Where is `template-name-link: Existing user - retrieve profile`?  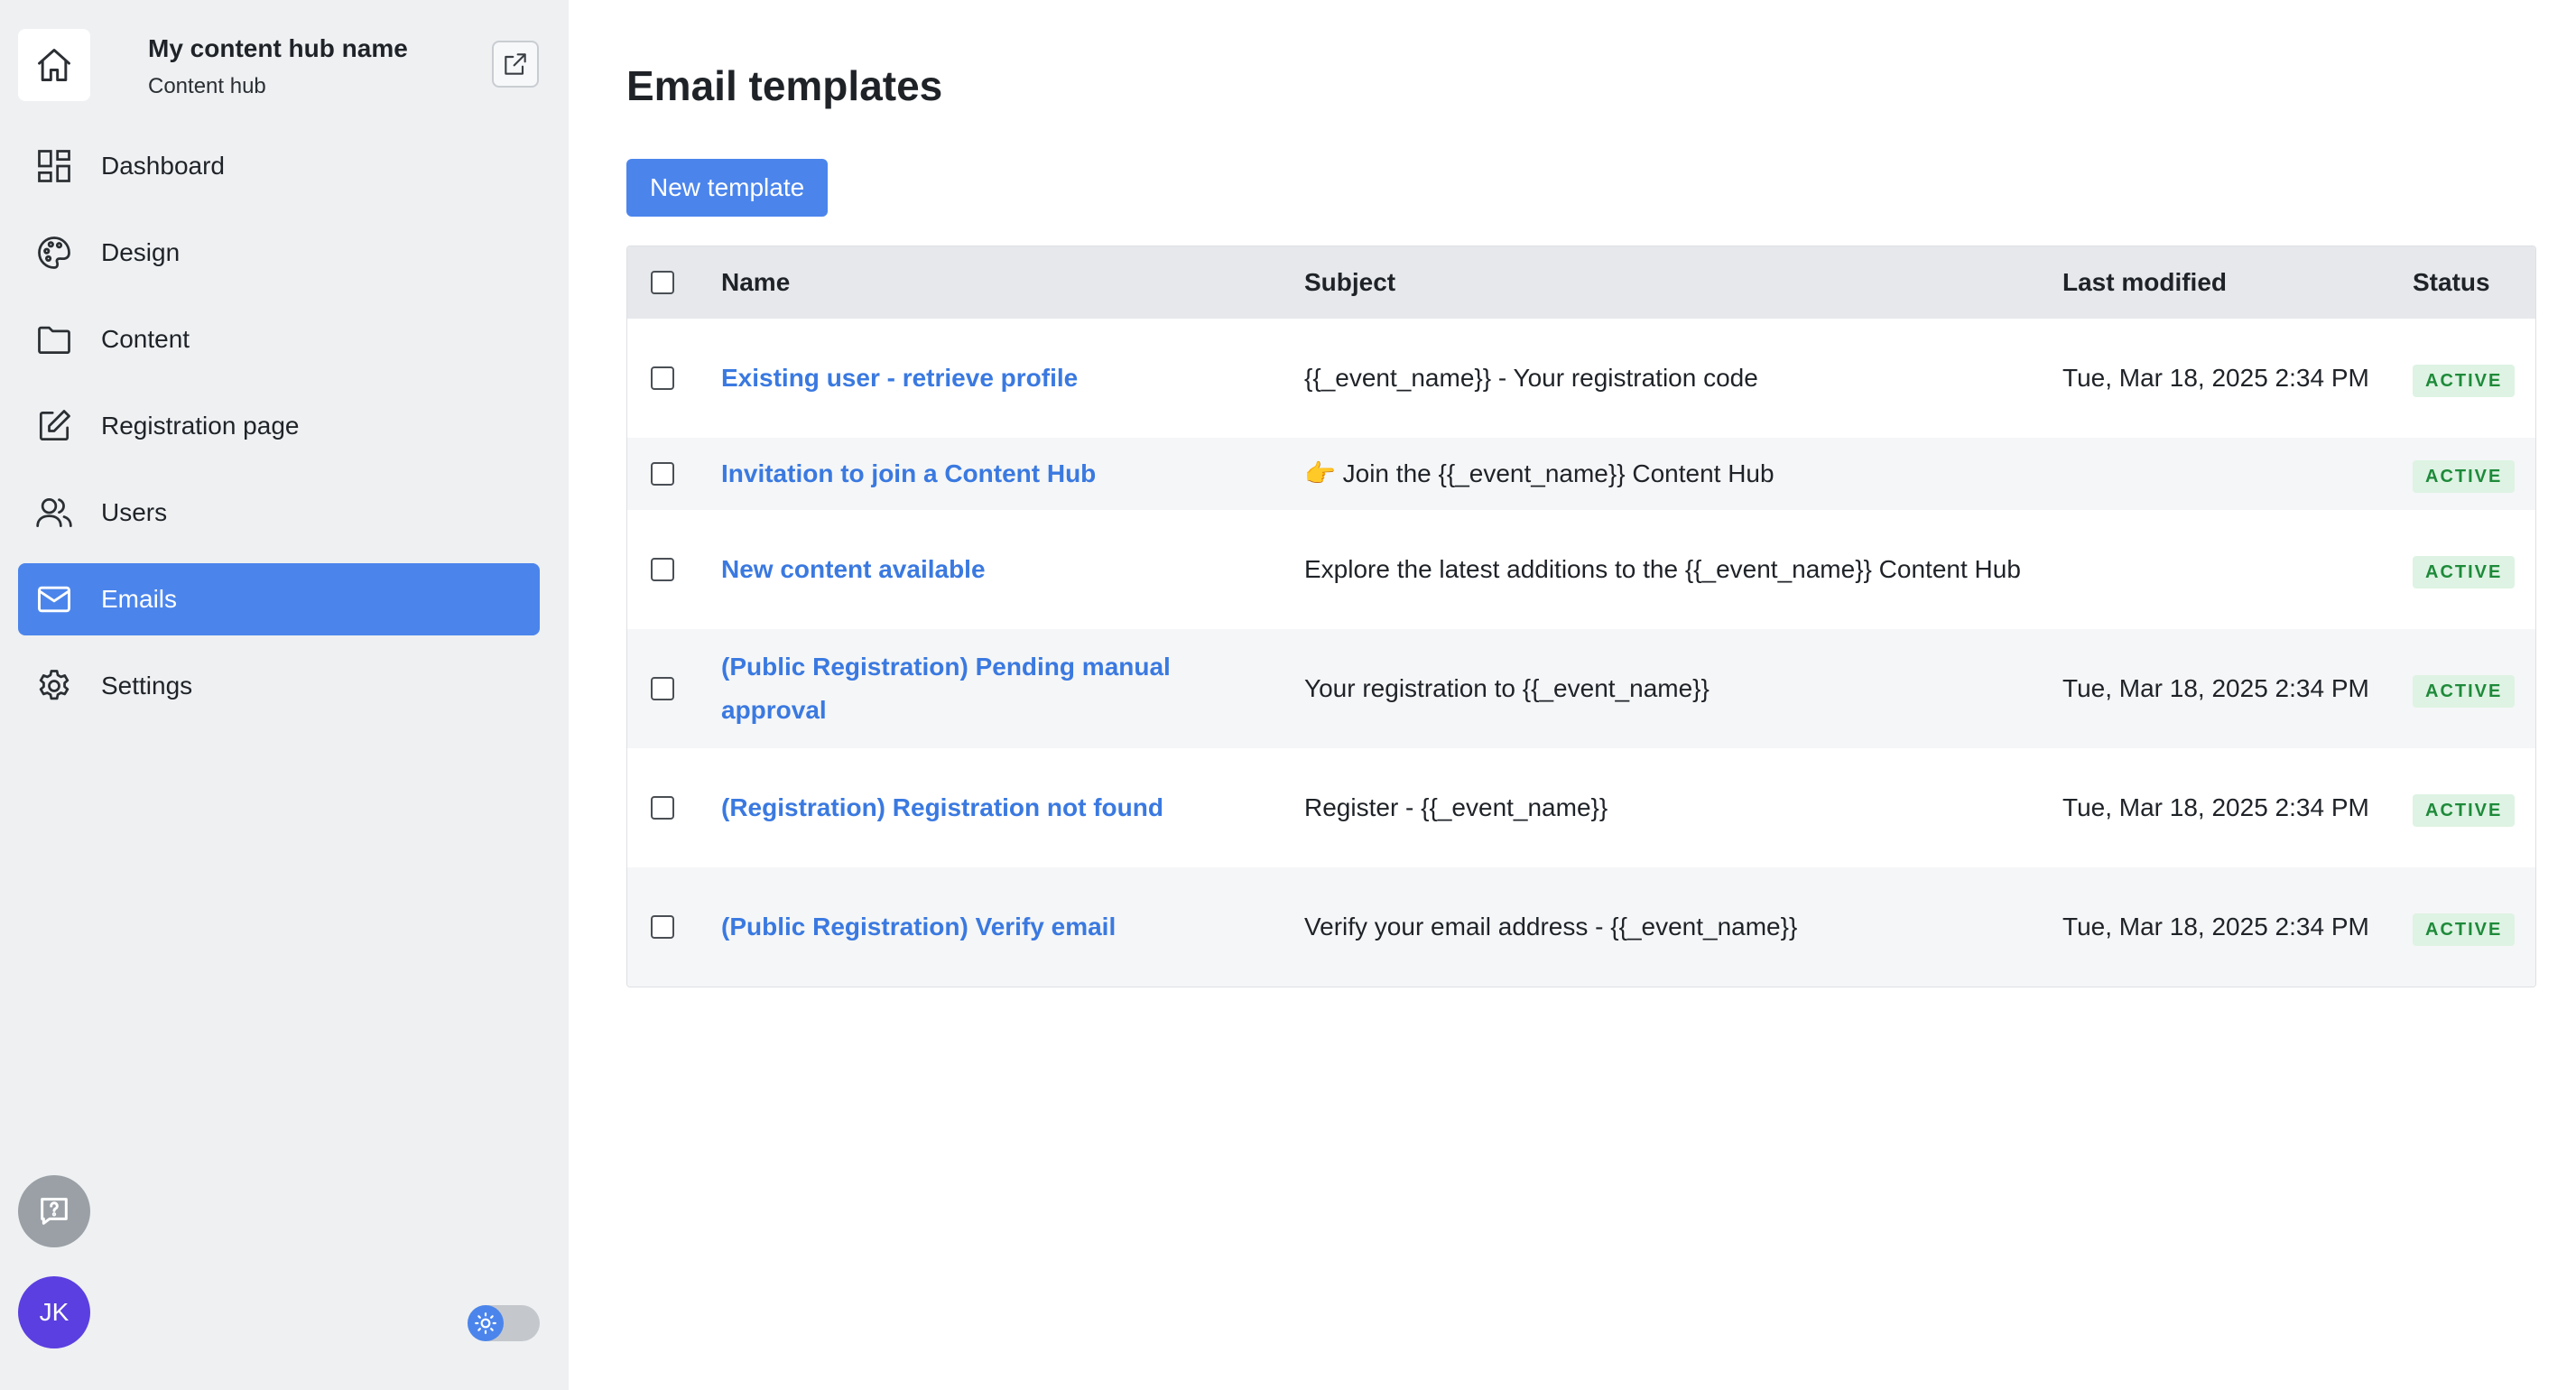
template-name-link: Existing user - retrieve profile is located at coordinates (900, 378).